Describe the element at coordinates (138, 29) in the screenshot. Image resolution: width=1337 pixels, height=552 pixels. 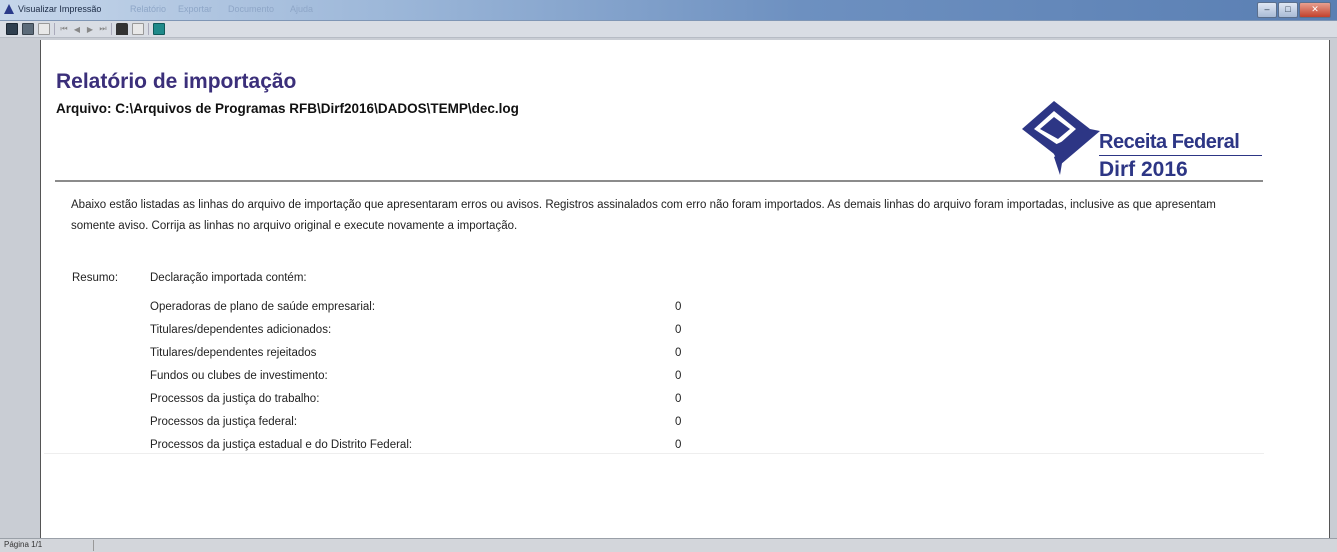
I see `copy-icon` at that location.